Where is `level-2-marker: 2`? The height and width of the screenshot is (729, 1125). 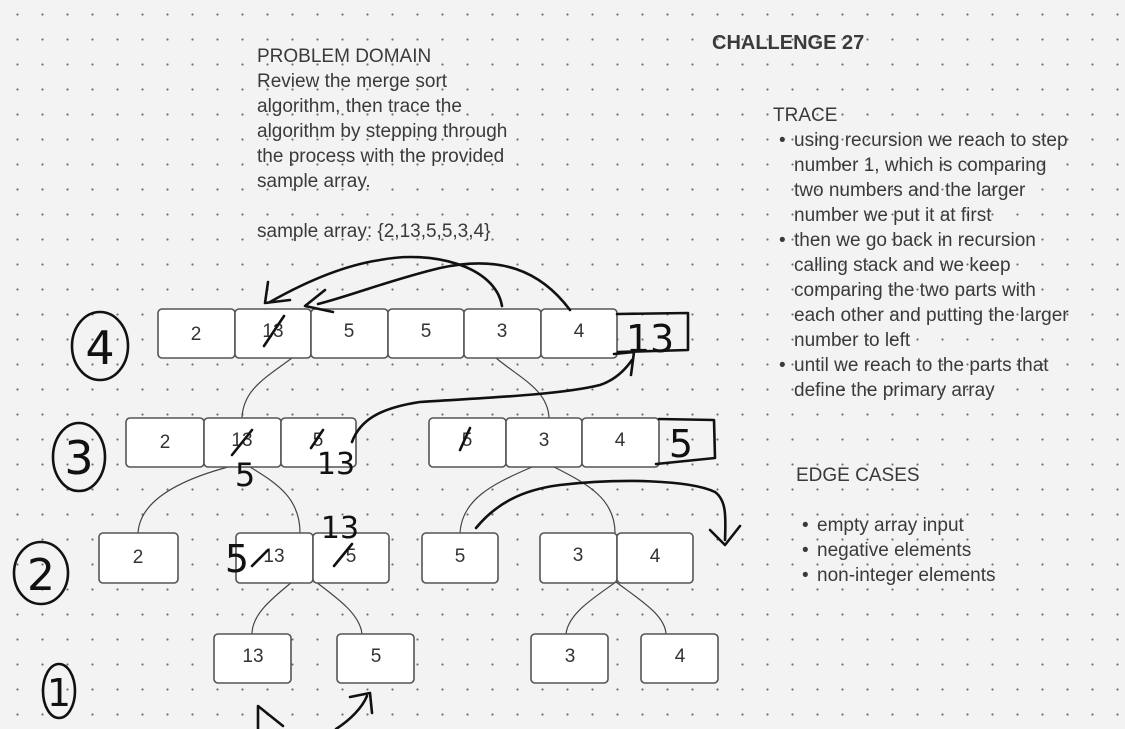 level-2-marker: 2 is located at coordinates (41, 573).